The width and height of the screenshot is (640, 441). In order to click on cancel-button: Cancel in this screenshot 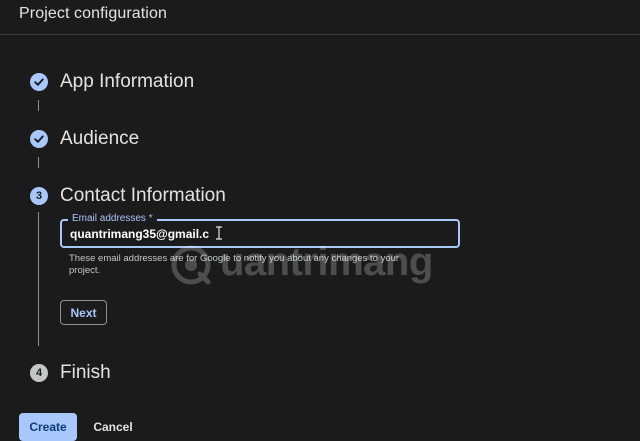, I will do `click(113, 427)`.